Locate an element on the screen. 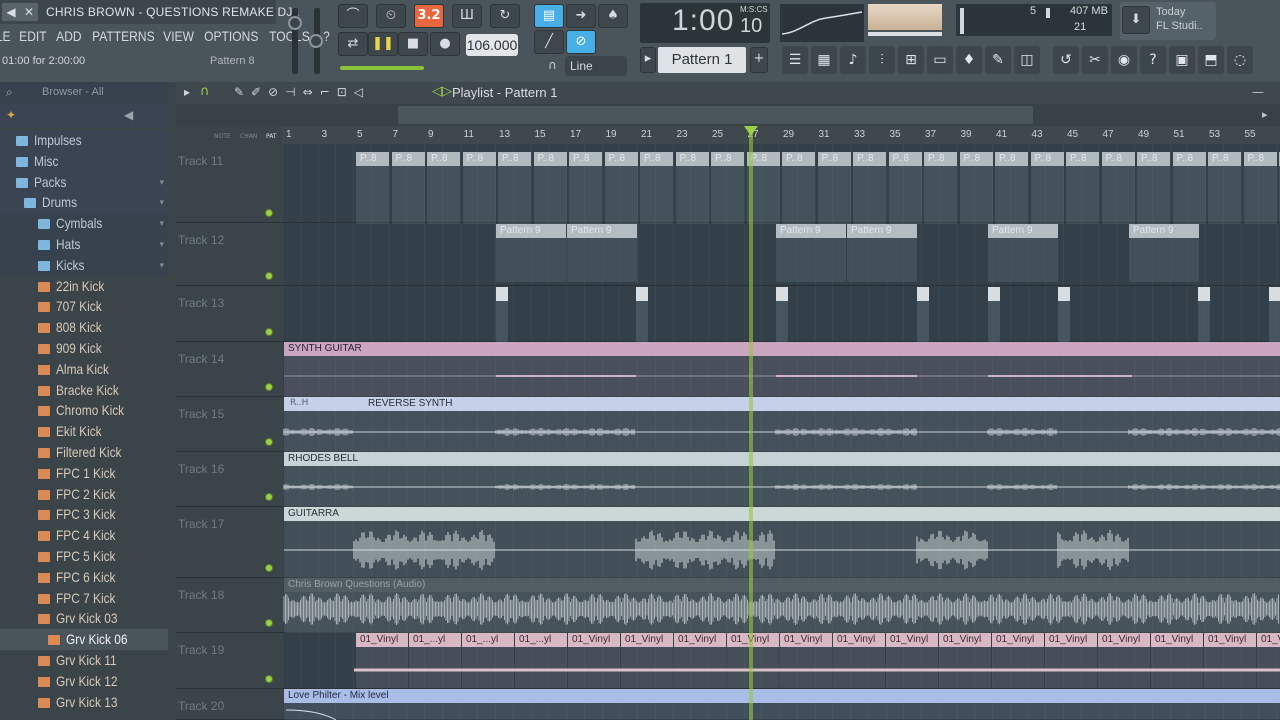  minimize-icon: — is located at coordinates (1258, 92).